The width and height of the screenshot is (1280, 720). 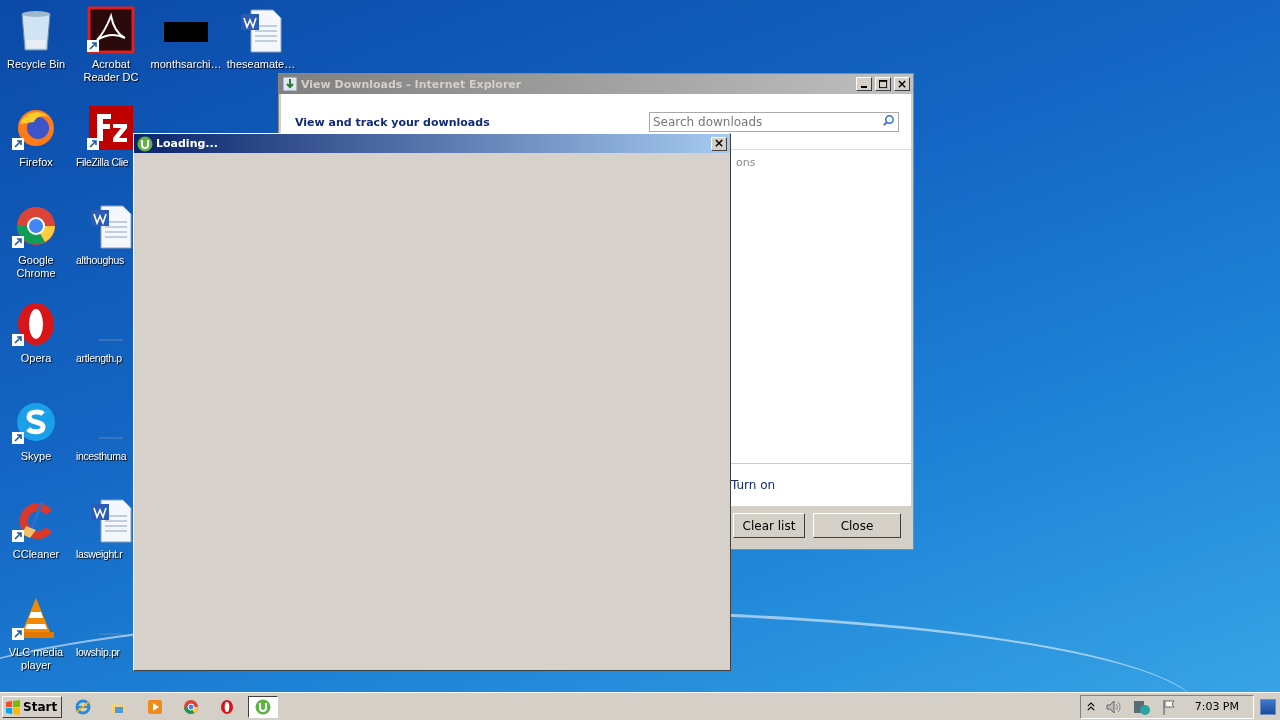 I want to click on windows-logo-icon, so click(x=13, y=706).